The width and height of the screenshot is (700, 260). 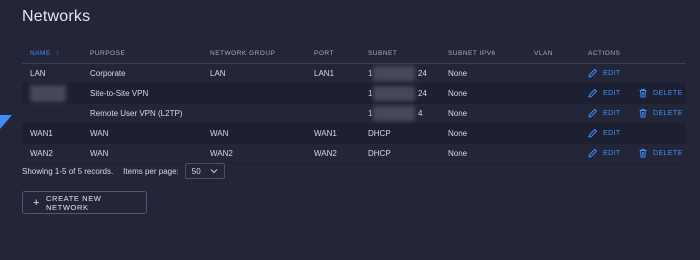 What do you see at coordinates (324, 73) in the screenshot?
I see `cell-port: LAN1` at bounding box center [324, 73].